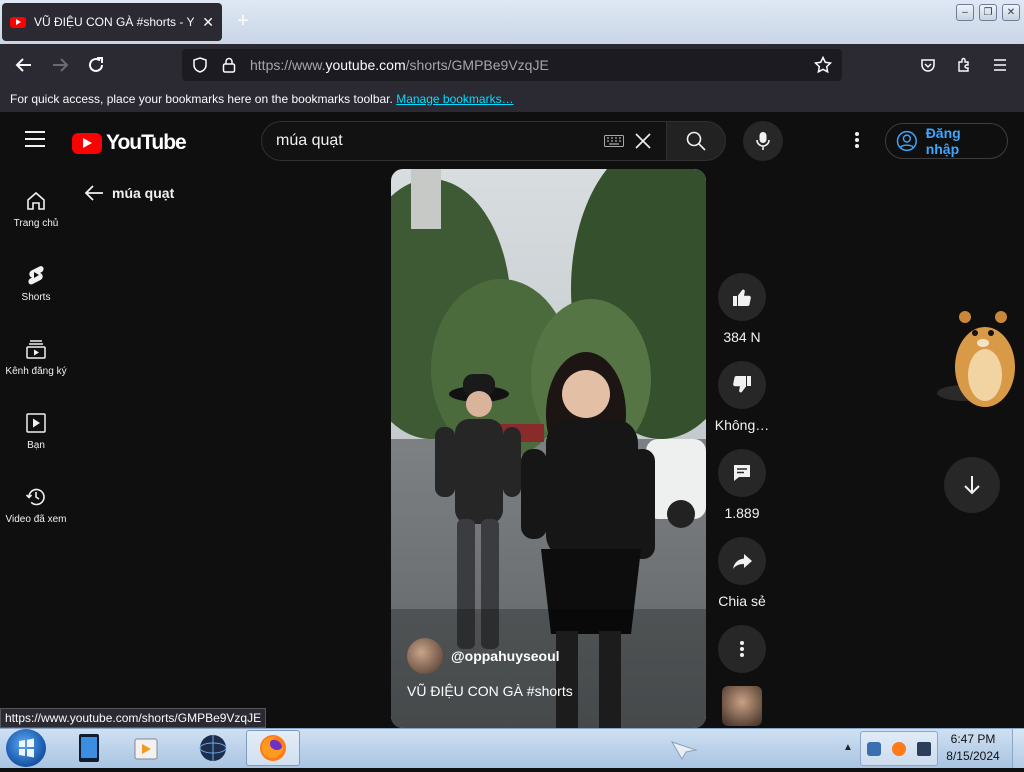 The image size is (1024, 772). Describe the element at coordinates (906, 141) in the screenshot. I see `account-icon` at that location.